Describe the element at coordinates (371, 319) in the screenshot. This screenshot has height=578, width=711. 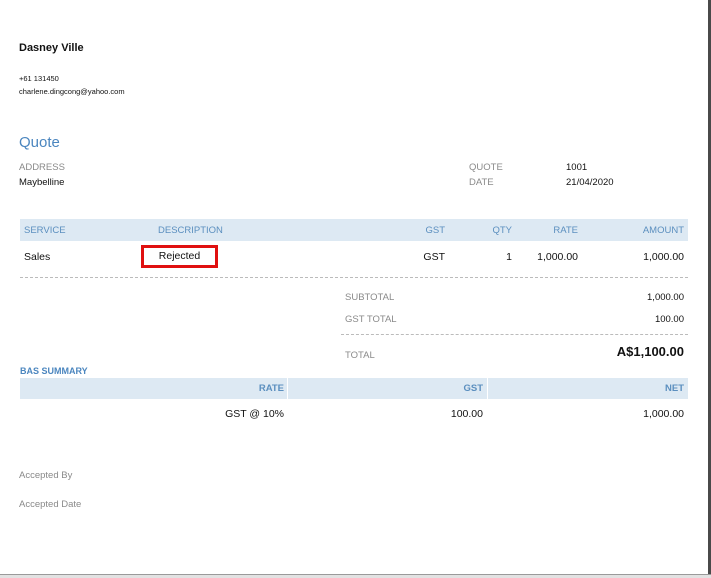
I see `gst-total-label: GST TOTAL` at that location.